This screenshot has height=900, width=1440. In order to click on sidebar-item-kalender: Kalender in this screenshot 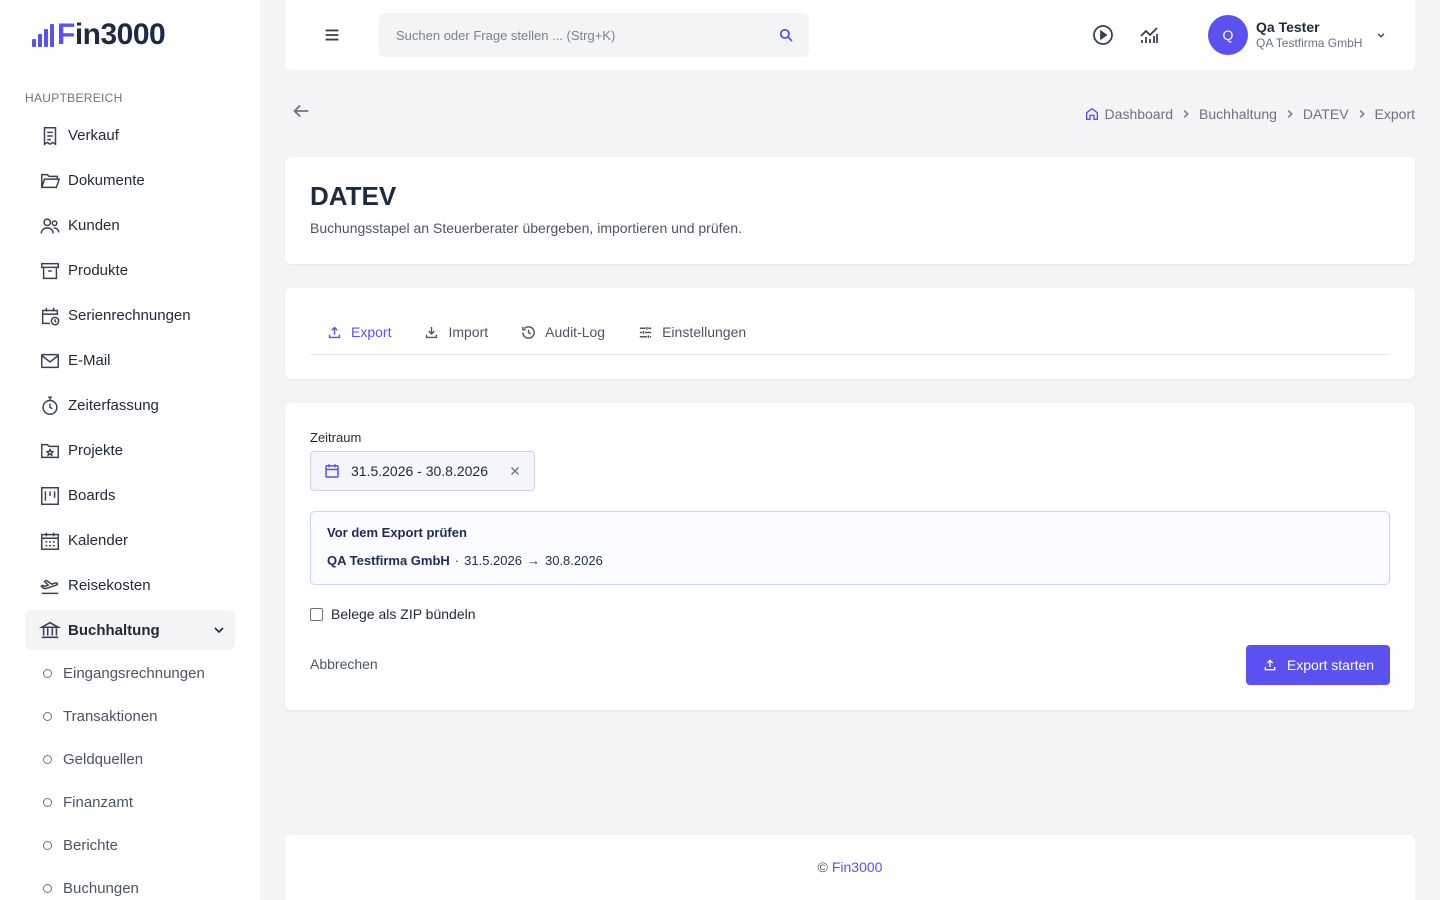, I will do `click(130, 540)`.